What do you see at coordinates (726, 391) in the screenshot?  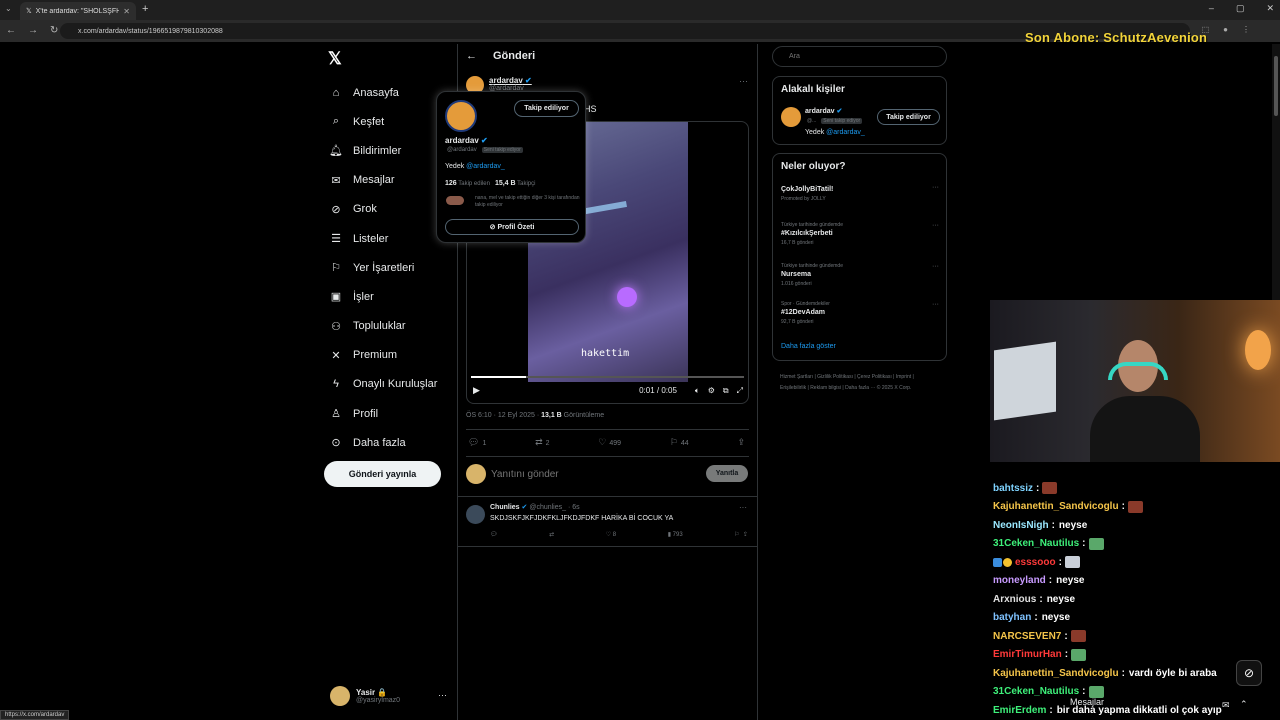 I see `pip-icon: ⧉` at bounding box center [726, 391].